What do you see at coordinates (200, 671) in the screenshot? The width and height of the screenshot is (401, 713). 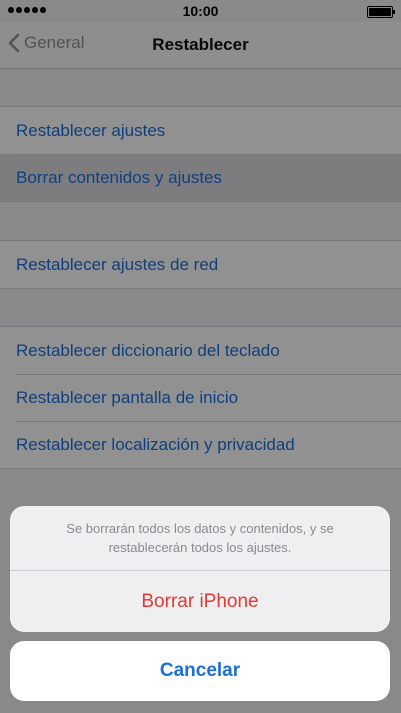 I see `cancel-button: Cancelar` at bounding box center [200, 671].